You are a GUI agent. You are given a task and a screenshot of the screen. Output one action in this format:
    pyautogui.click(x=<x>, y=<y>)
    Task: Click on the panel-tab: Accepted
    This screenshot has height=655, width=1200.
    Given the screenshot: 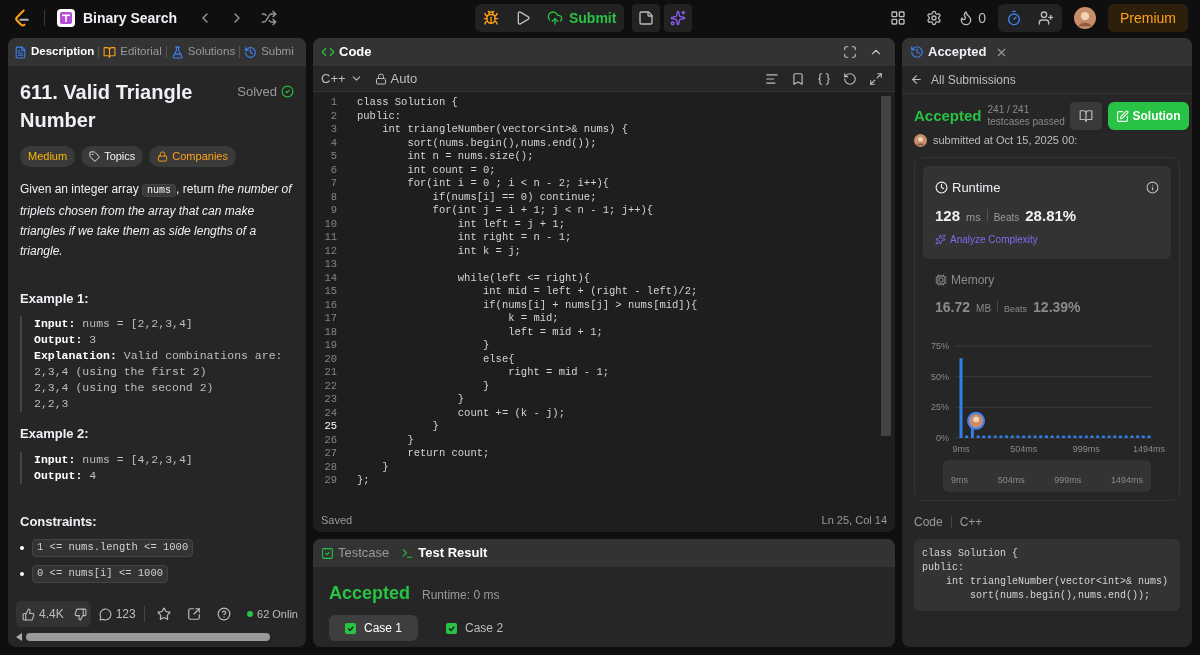 What is the action you would take?
    pyautogui.click(x=948, y=52)
    